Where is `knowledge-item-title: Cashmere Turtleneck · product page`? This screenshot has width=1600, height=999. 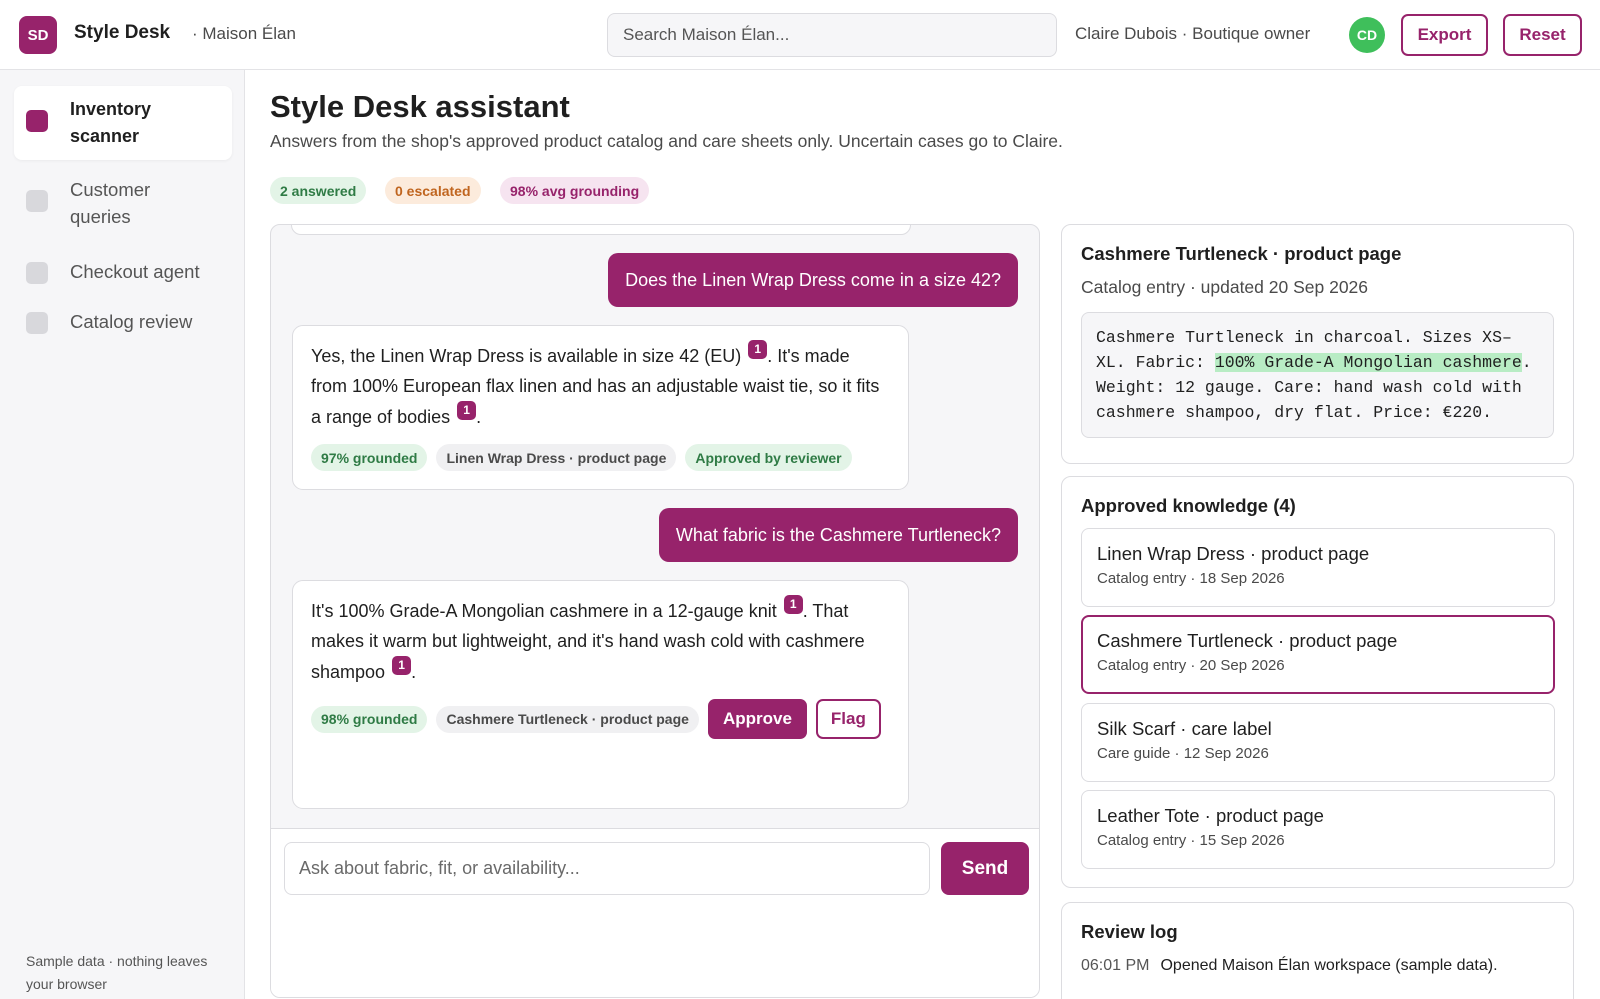
knowledge-item-title: Cashmere Turtleneck · product page is located at coordinates (1247, 640).